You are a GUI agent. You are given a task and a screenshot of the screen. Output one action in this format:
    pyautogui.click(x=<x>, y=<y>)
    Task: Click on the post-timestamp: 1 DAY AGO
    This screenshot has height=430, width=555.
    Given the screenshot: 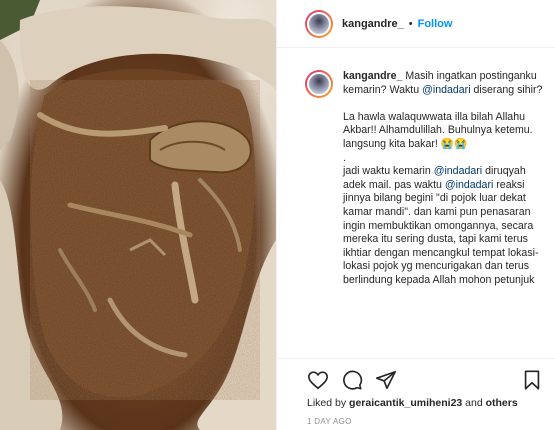 What is the action you would take?
    pyautogui.click(x=425, y=421)
    